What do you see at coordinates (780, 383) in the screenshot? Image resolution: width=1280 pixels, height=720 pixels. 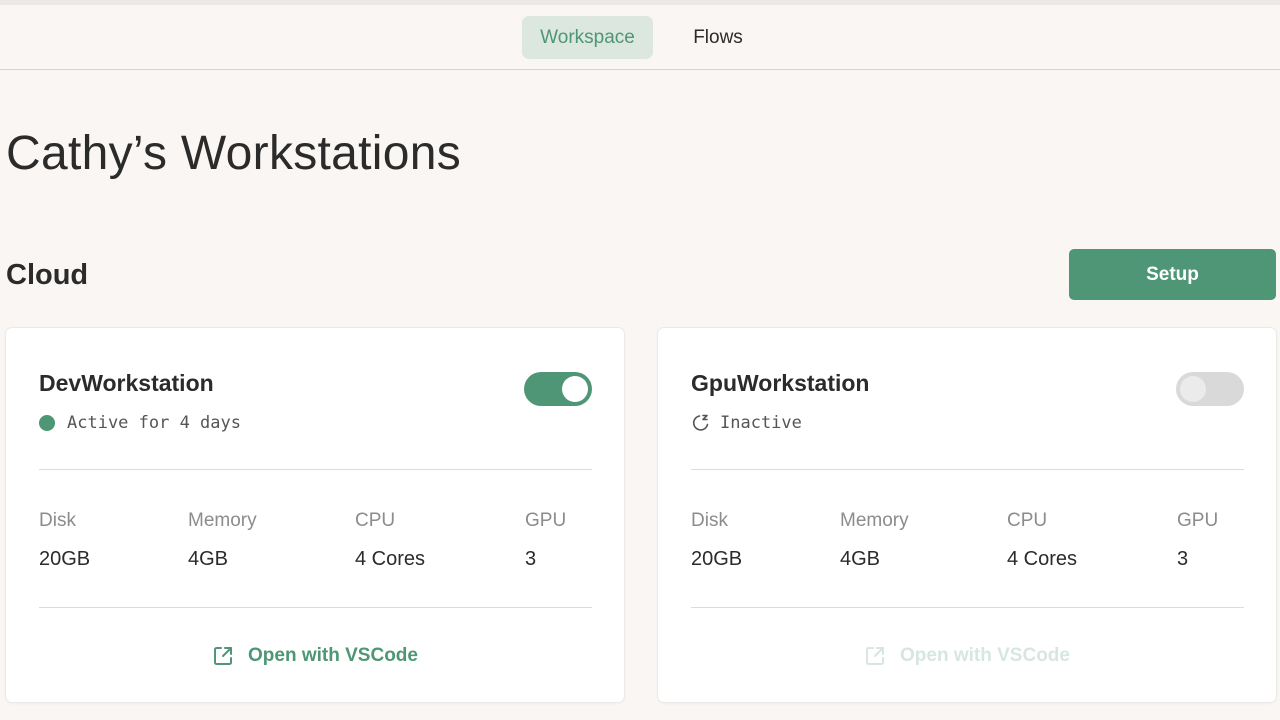 I see `workstation-name: GpuWorkstation` at bounding box center [780, 383].